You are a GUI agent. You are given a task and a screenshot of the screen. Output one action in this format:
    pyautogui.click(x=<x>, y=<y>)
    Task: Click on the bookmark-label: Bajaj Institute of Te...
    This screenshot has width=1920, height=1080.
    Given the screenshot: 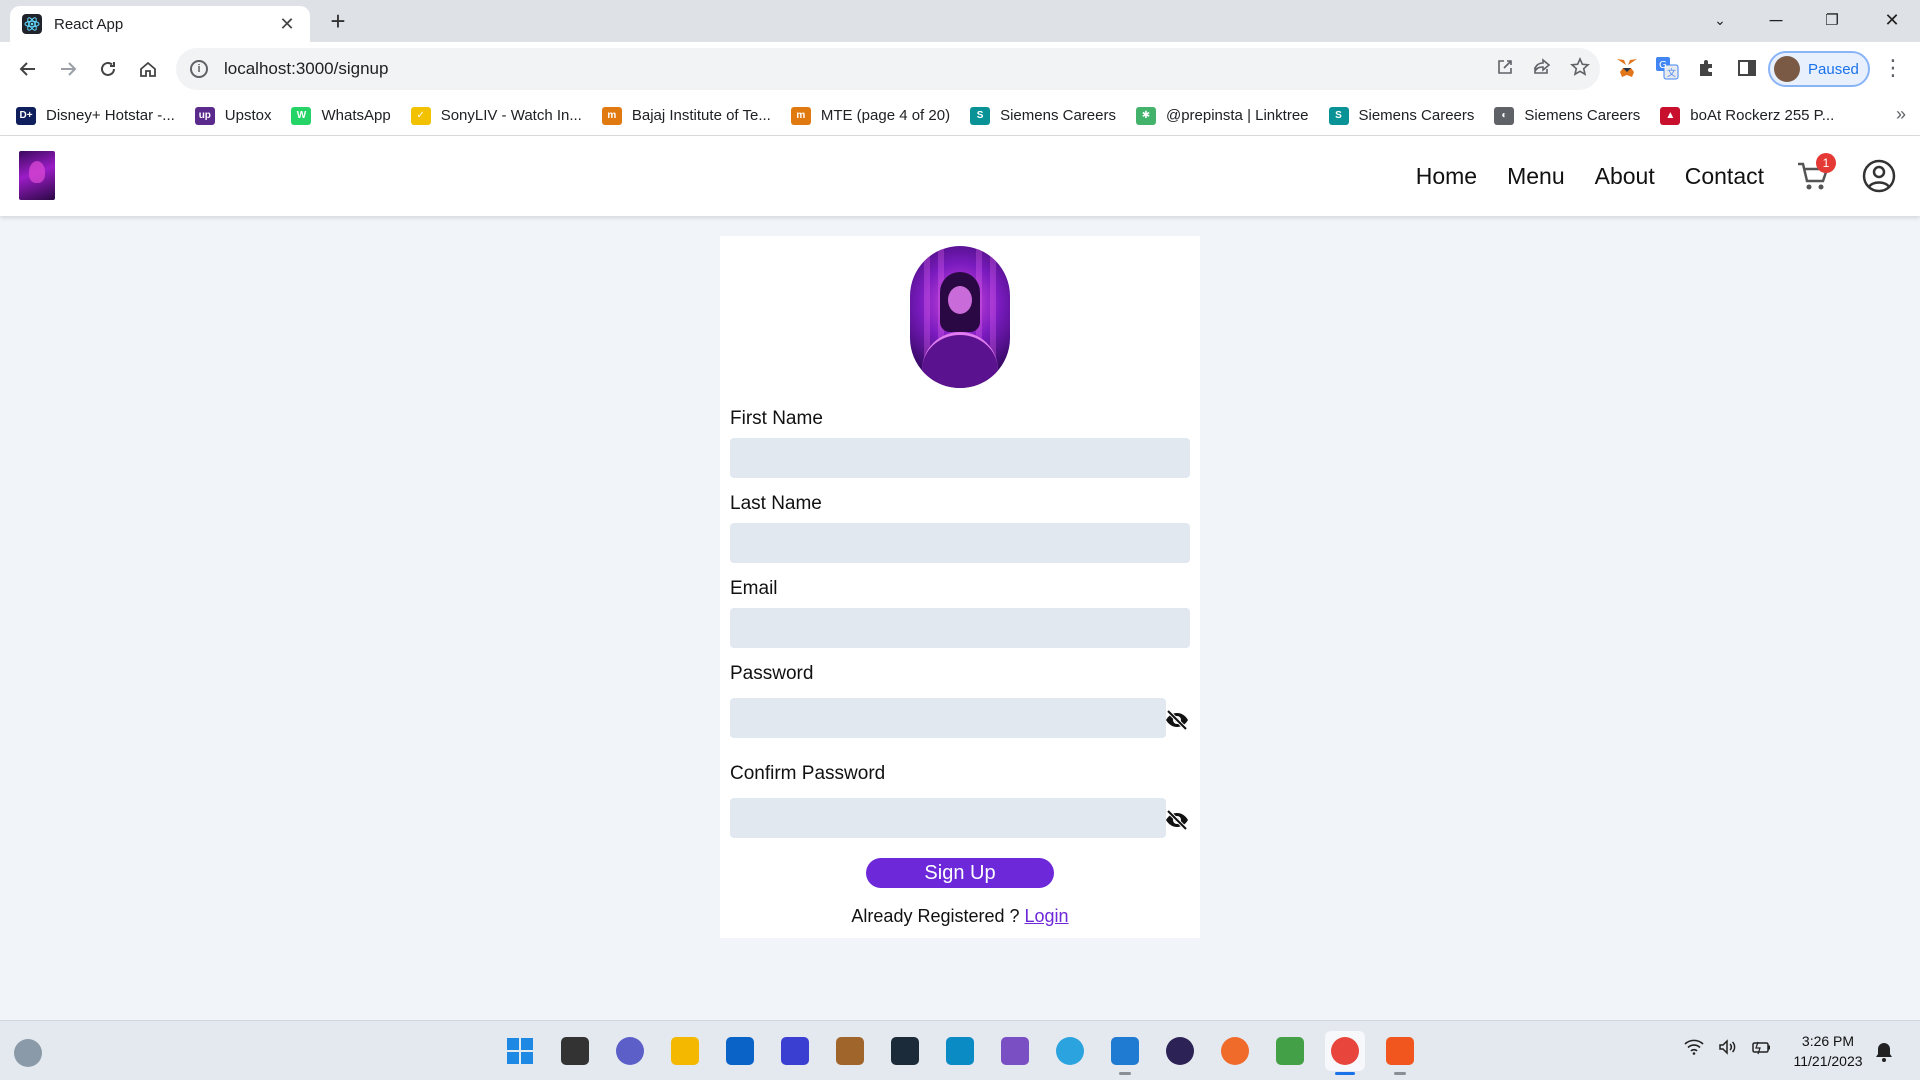 What is the action you would take?
    pyautogui.click(x=701, y=115)
    